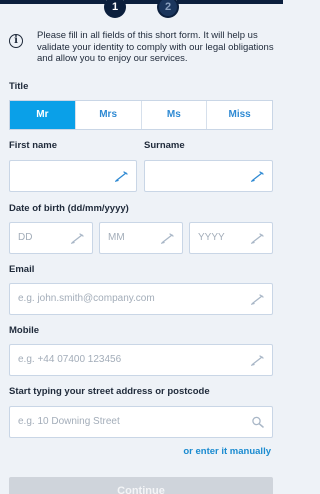 This screenshot has height=494, width=320. I want to click on search-icon, so click(258, 422).